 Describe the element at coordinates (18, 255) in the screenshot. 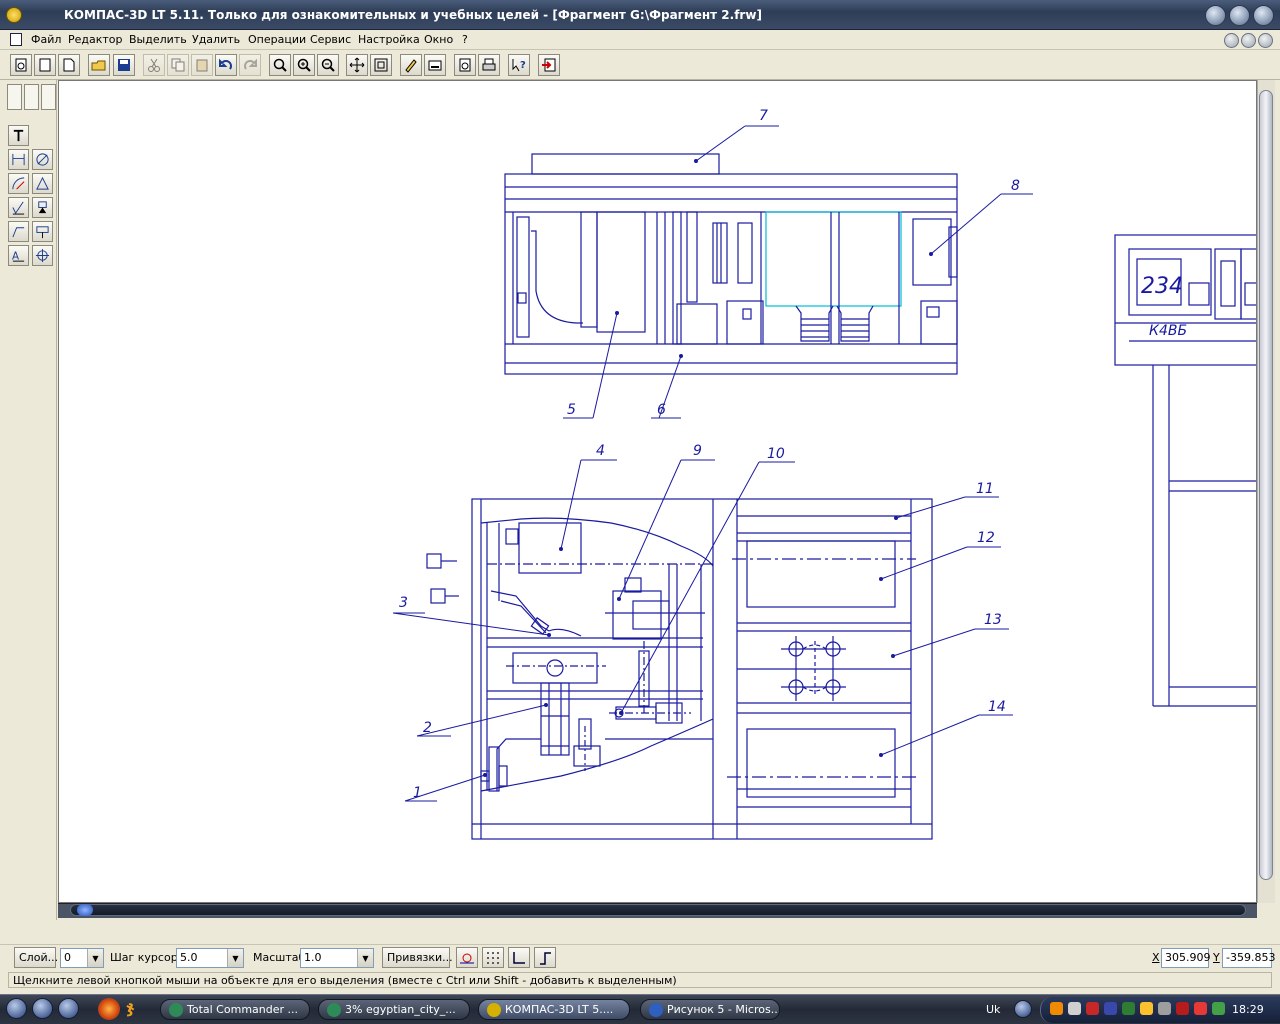

I see `text-leader-icon: A` at that location.